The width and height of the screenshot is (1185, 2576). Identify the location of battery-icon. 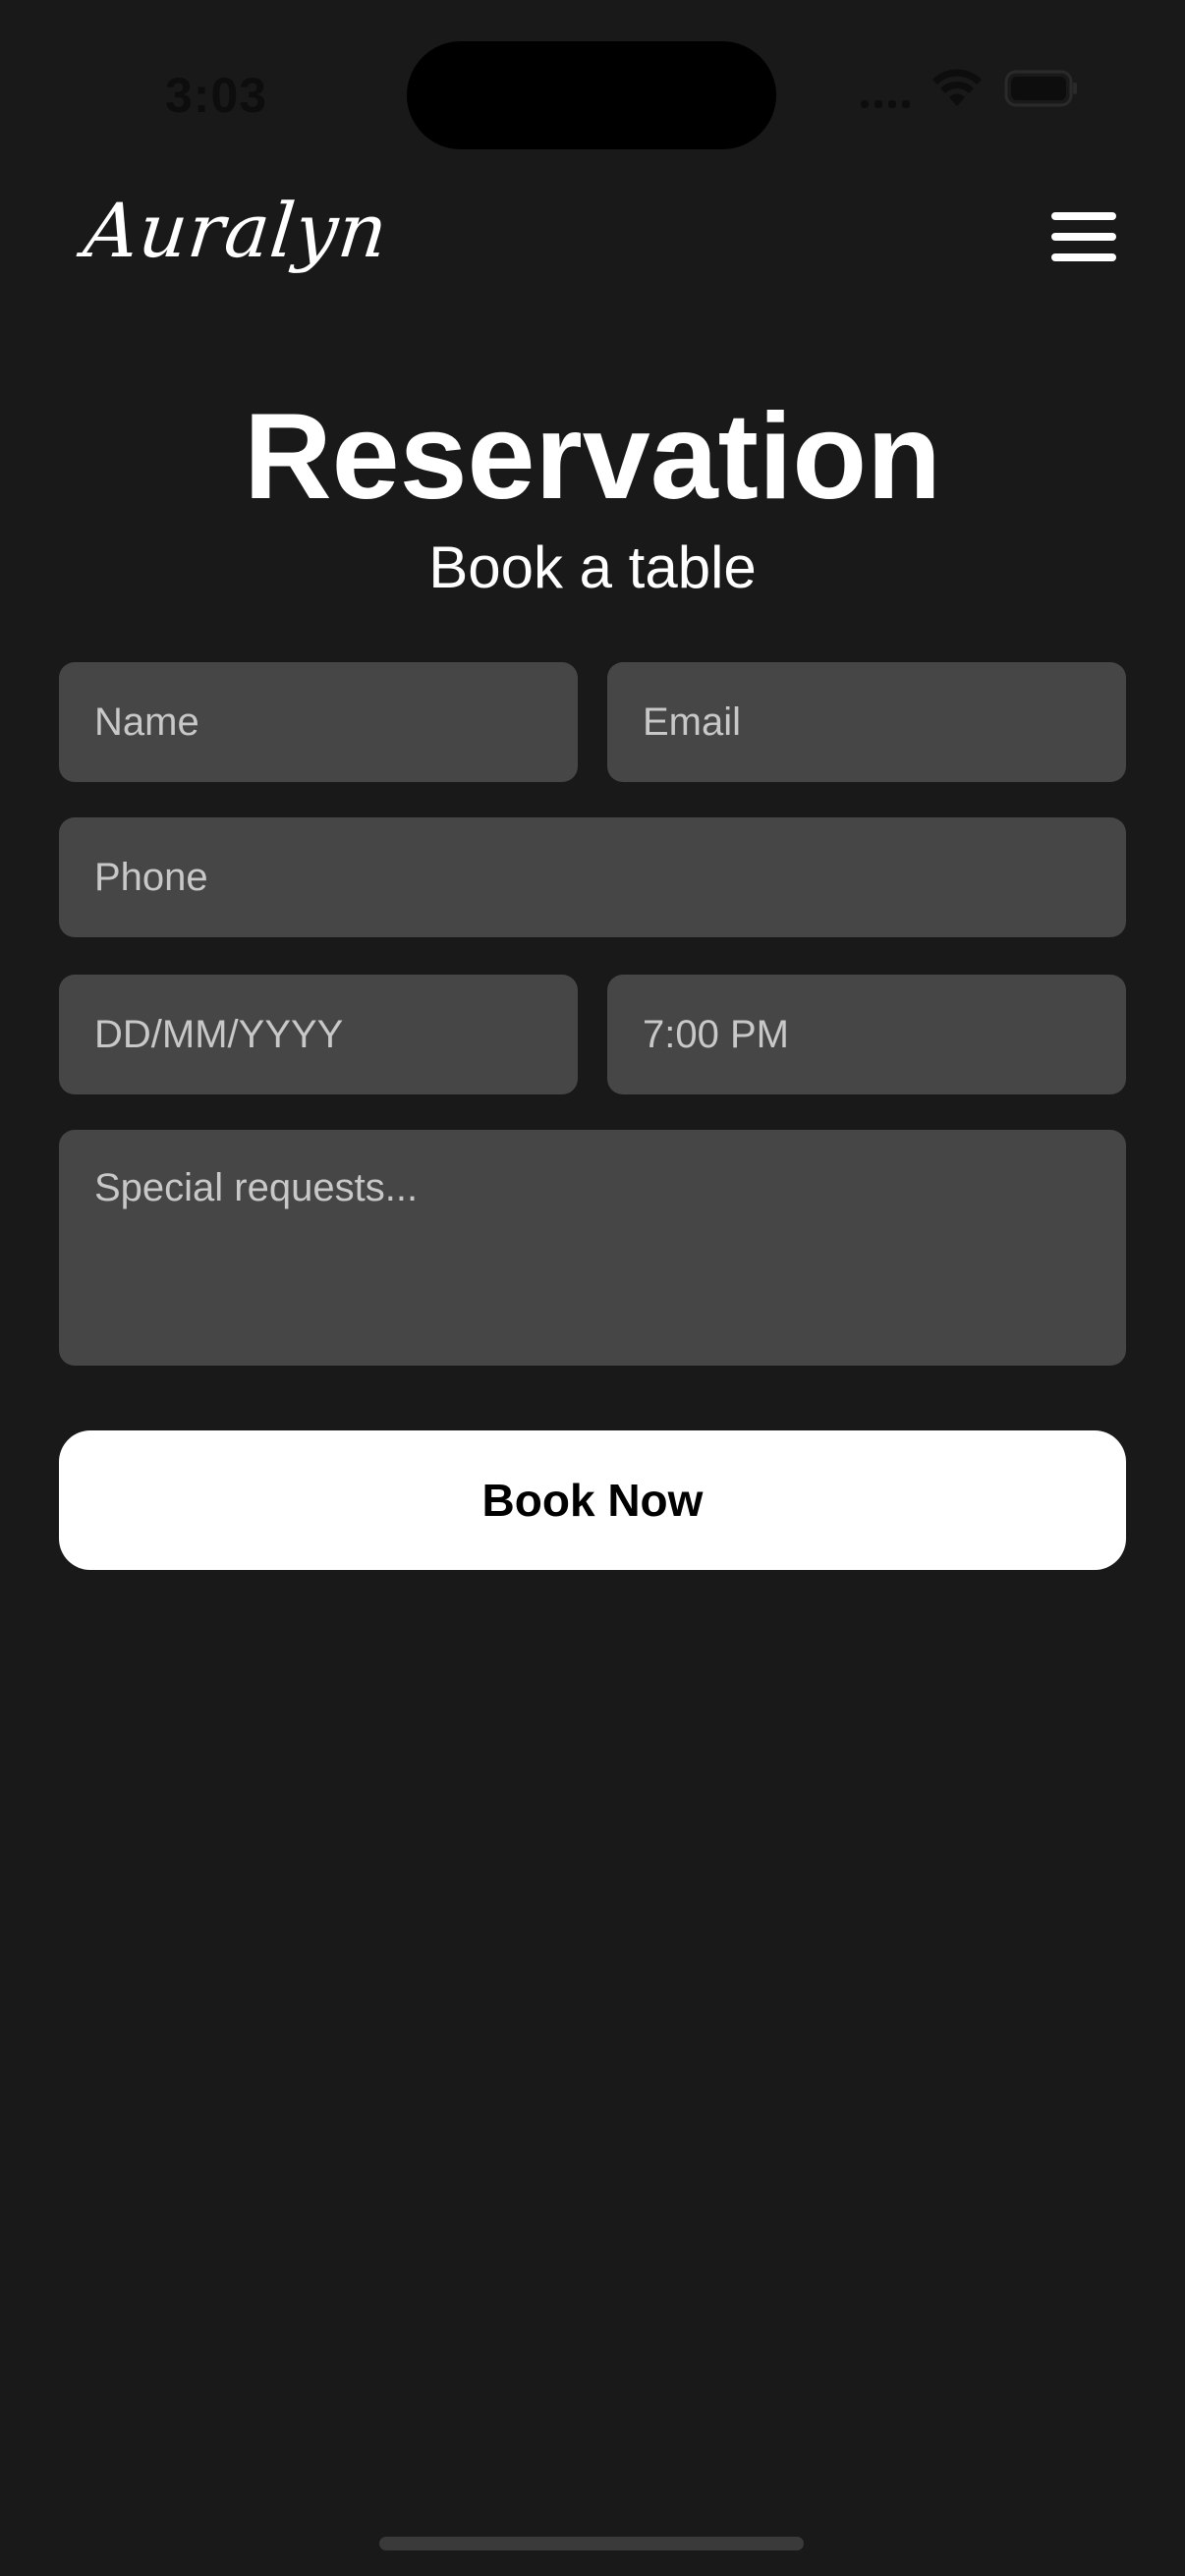
(1041, 88).